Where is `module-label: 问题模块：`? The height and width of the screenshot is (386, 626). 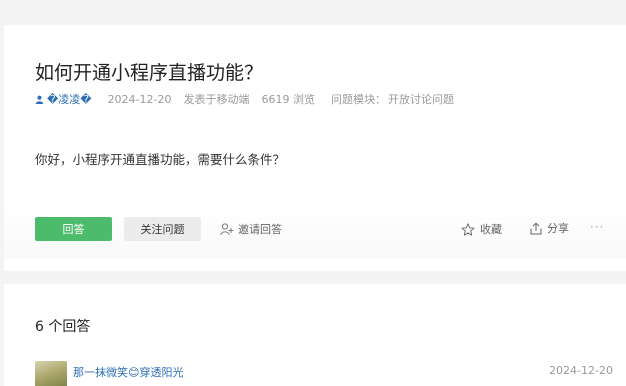
module-label: 问题模块： is located at coordinates (358, 99).